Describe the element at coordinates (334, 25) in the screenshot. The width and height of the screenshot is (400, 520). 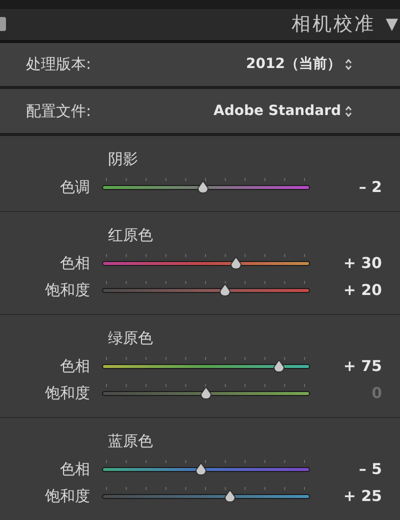
I see `panel-title: 相机校准` at that location.